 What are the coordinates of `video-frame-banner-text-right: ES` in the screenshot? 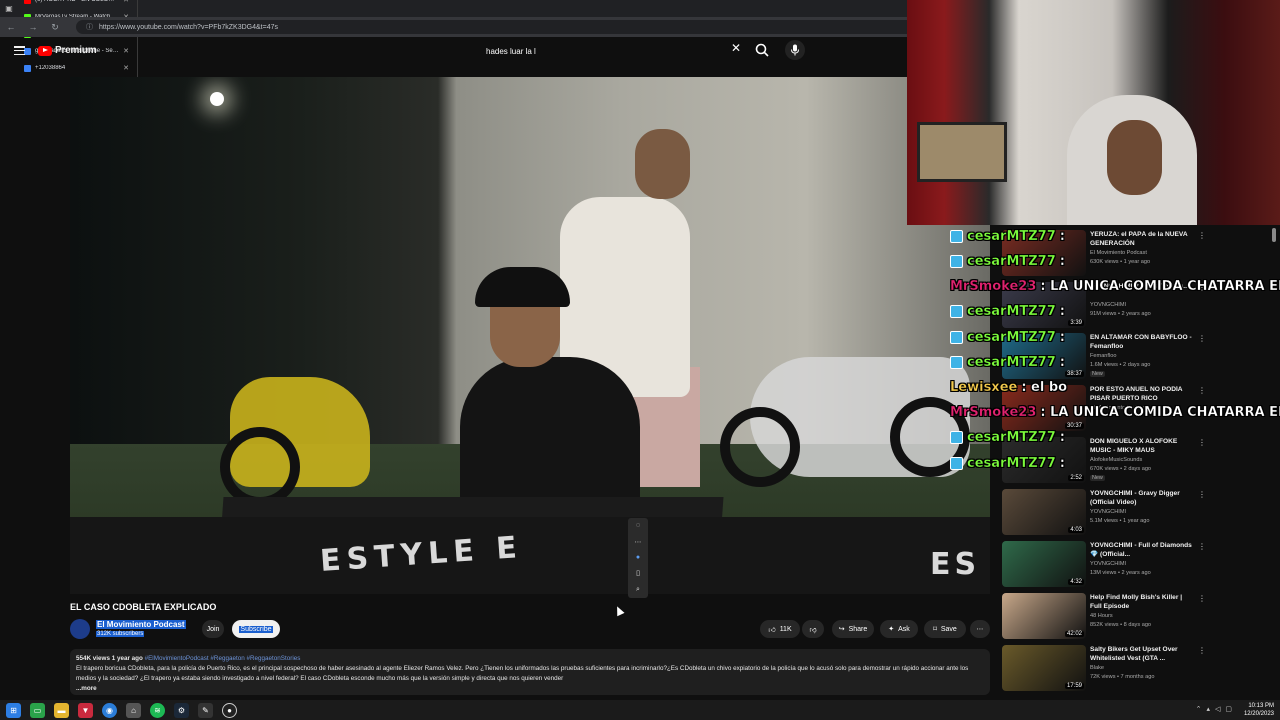 It's located at (955, 564).